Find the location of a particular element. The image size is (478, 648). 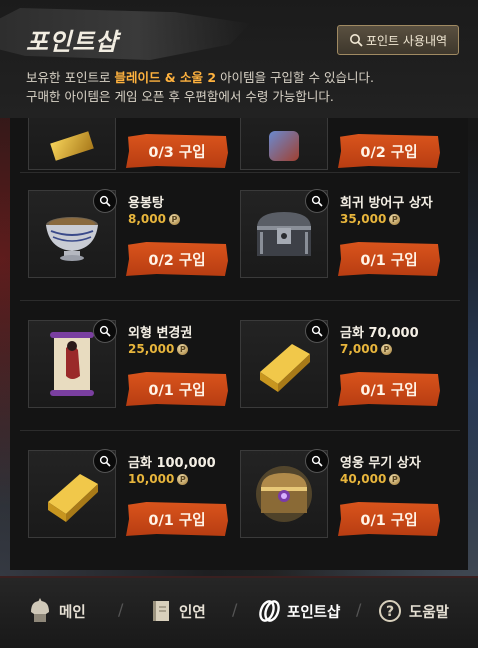

item-card: 용봉탕 8,000 P 0/2 구입 is located at coordinates (135, 244).